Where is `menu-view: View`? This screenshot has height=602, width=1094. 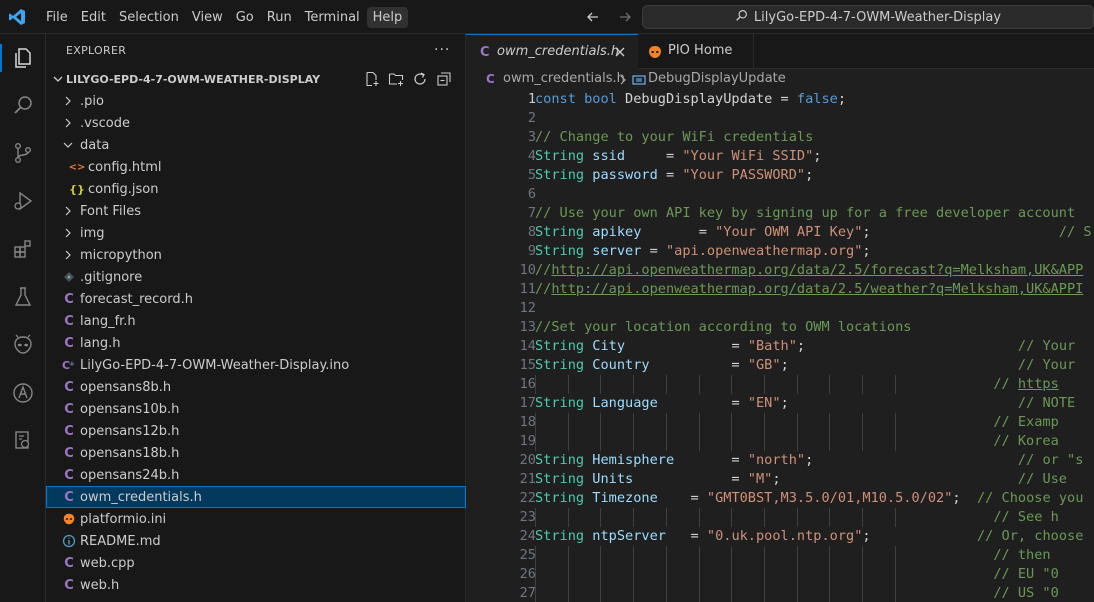 menu-view: View is located at coordinates (207, 17).